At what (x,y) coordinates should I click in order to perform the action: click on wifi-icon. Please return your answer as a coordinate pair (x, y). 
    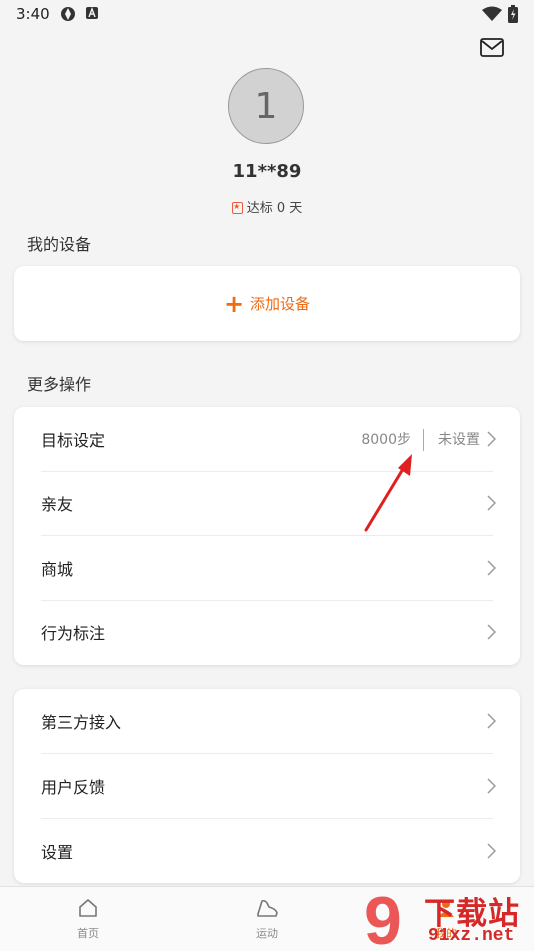
    Looking at the image, I should click on (492, 13).